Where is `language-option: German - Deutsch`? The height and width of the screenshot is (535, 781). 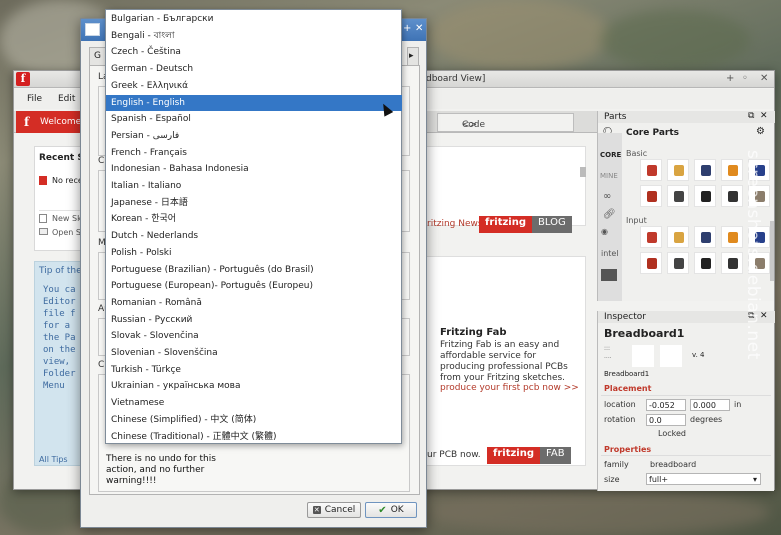 language-option: German - Deutsch is located at coordinates (254, 69).